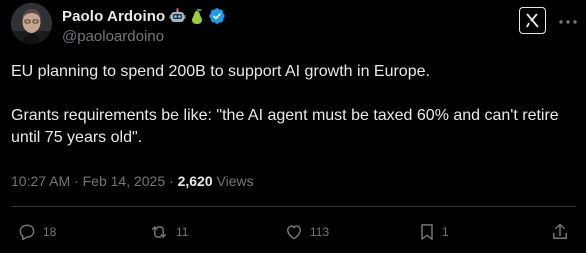 The image size is (586, 253). What do you see at coordinates (168, 232) in the screenshot?
I see `repost-button: 11` at bounding box center [168, 232].